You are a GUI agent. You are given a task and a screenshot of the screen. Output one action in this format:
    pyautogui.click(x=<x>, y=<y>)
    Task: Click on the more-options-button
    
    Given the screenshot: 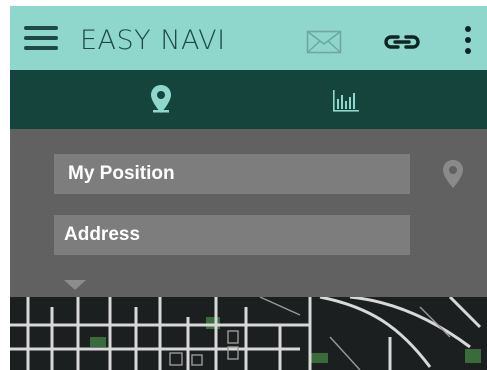 What is the action you would take?
    pyautogui.click(x=467, y=40)
    